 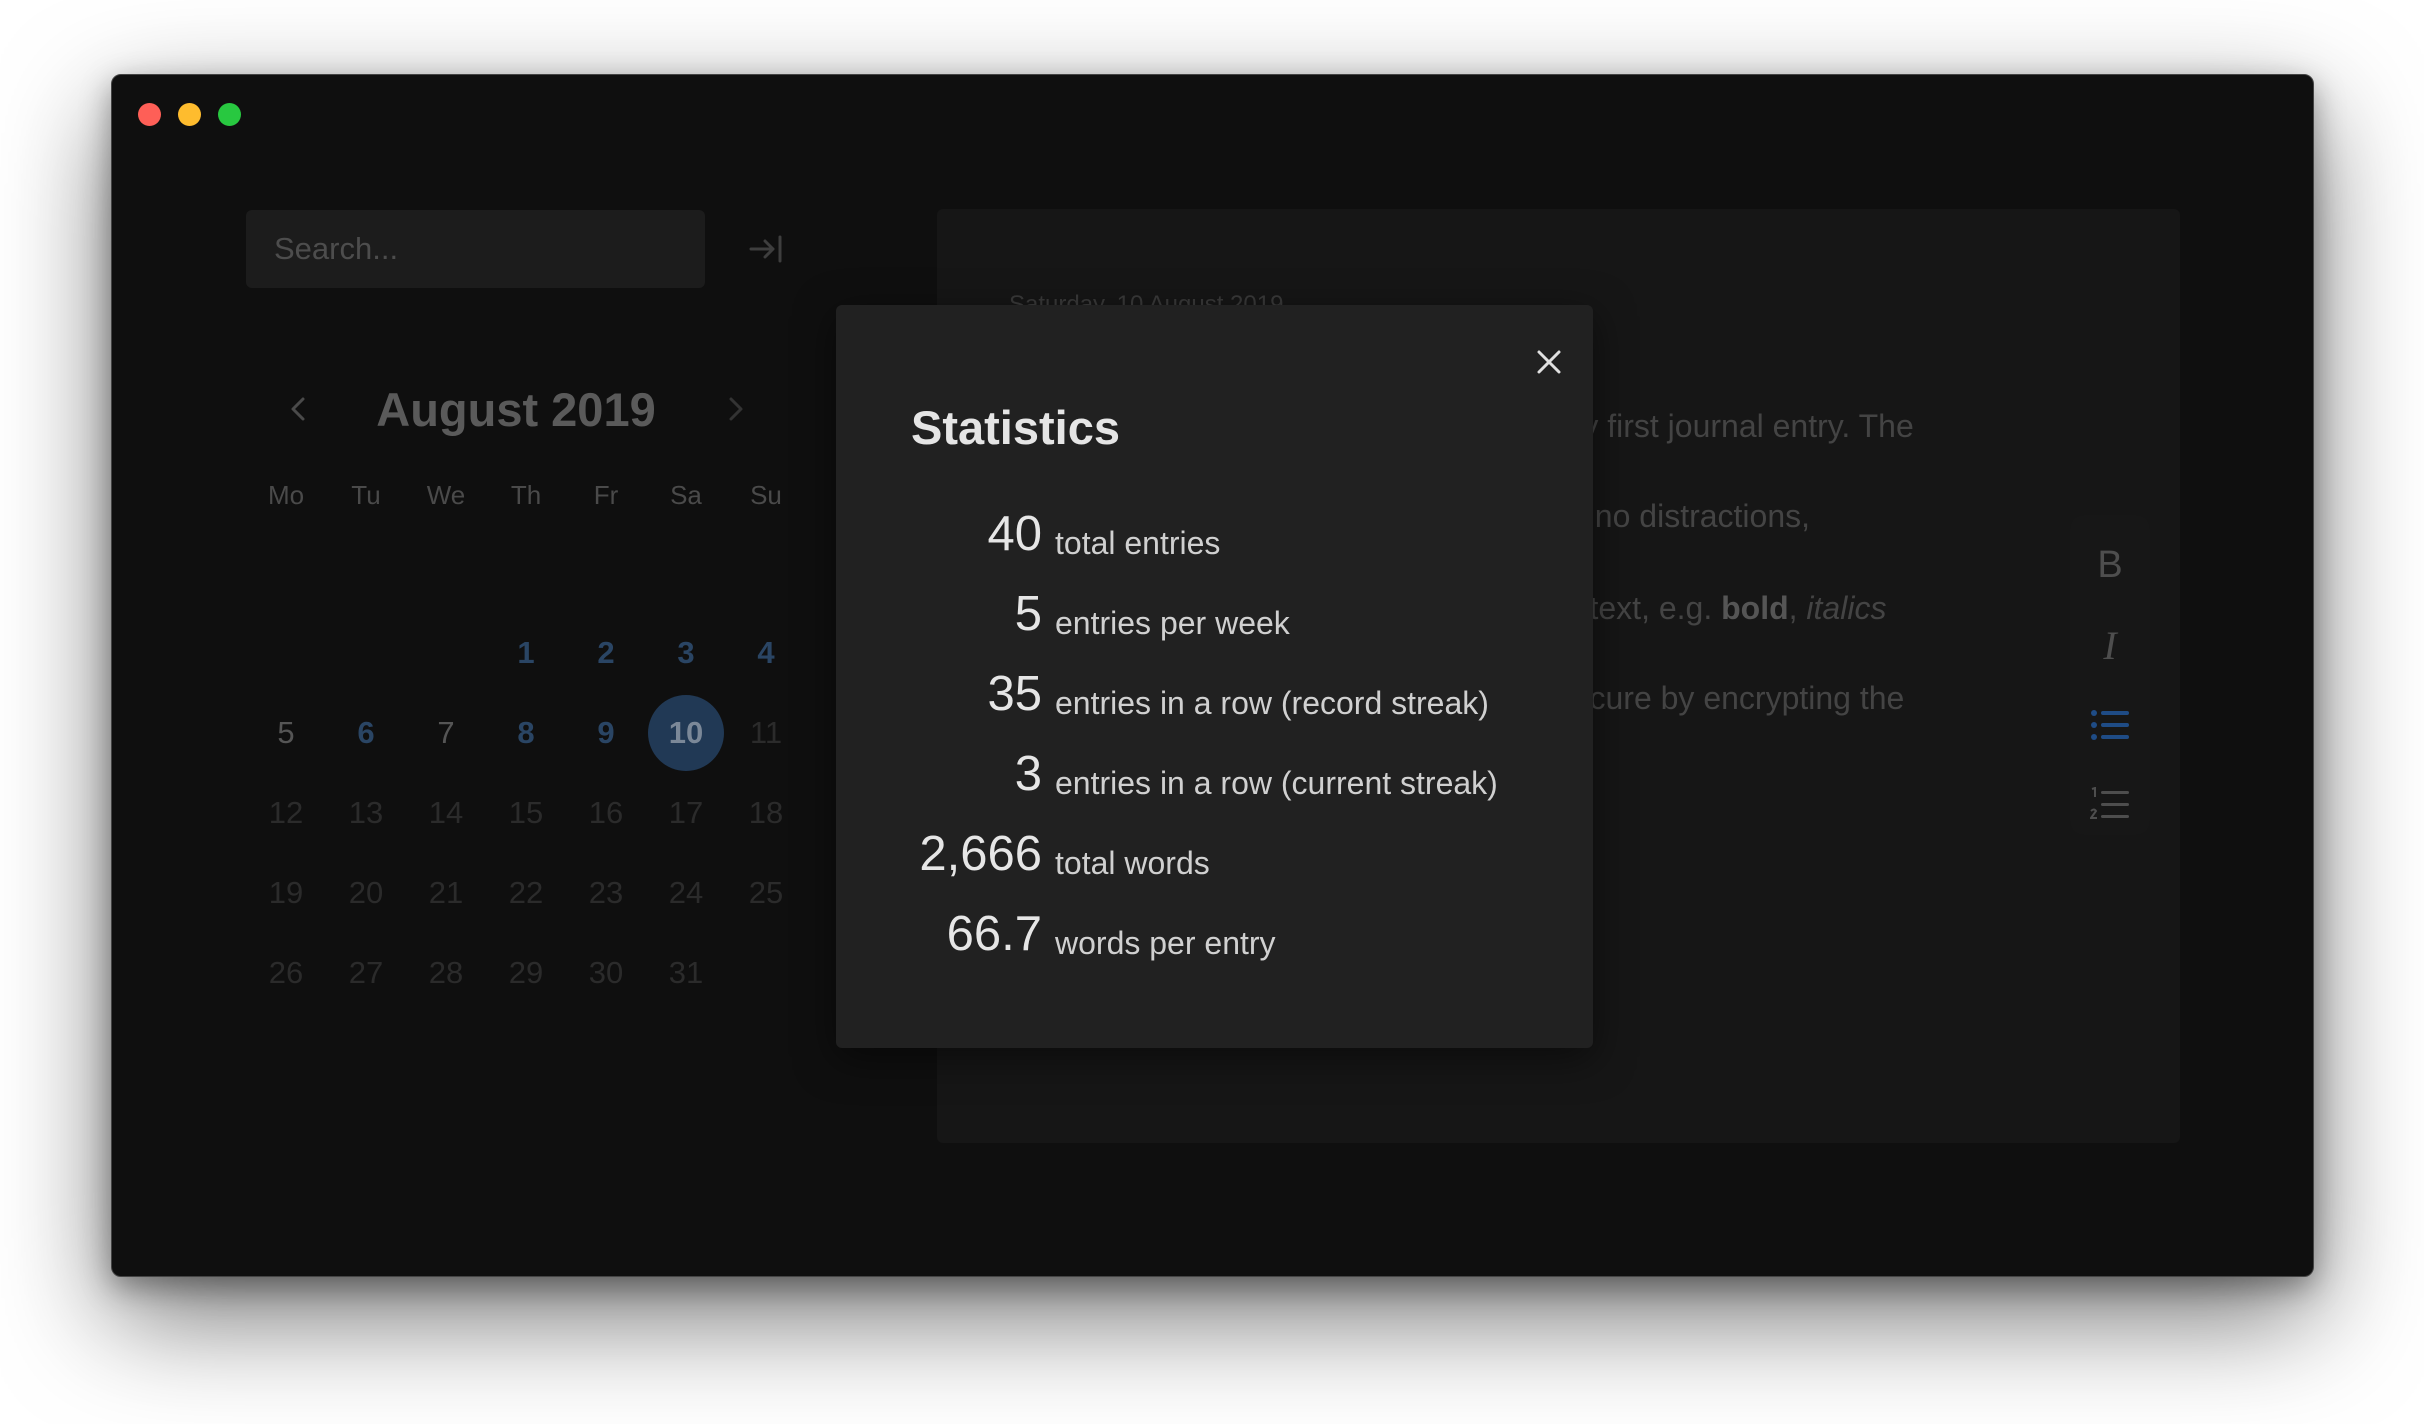 I want to click on numbered-list-button, so click(x=2110, y=805).